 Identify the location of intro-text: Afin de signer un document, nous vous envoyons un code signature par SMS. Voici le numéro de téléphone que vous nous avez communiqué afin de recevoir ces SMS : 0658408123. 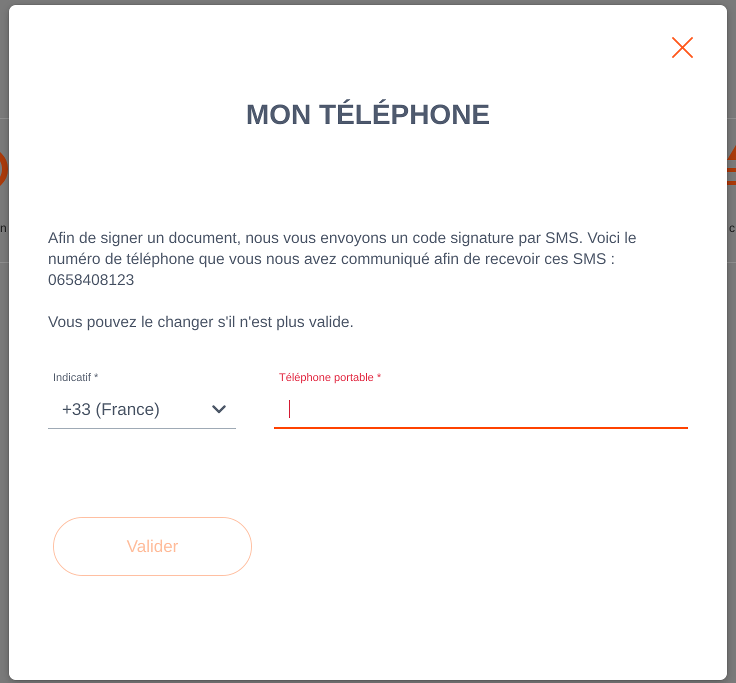
(343, 260).